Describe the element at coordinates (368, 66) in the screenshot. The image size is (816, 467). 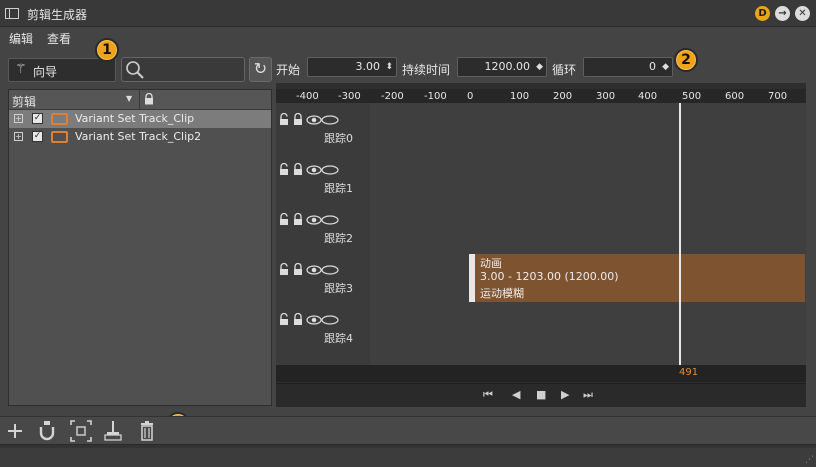
I see `start-value: 3.00` at that location.